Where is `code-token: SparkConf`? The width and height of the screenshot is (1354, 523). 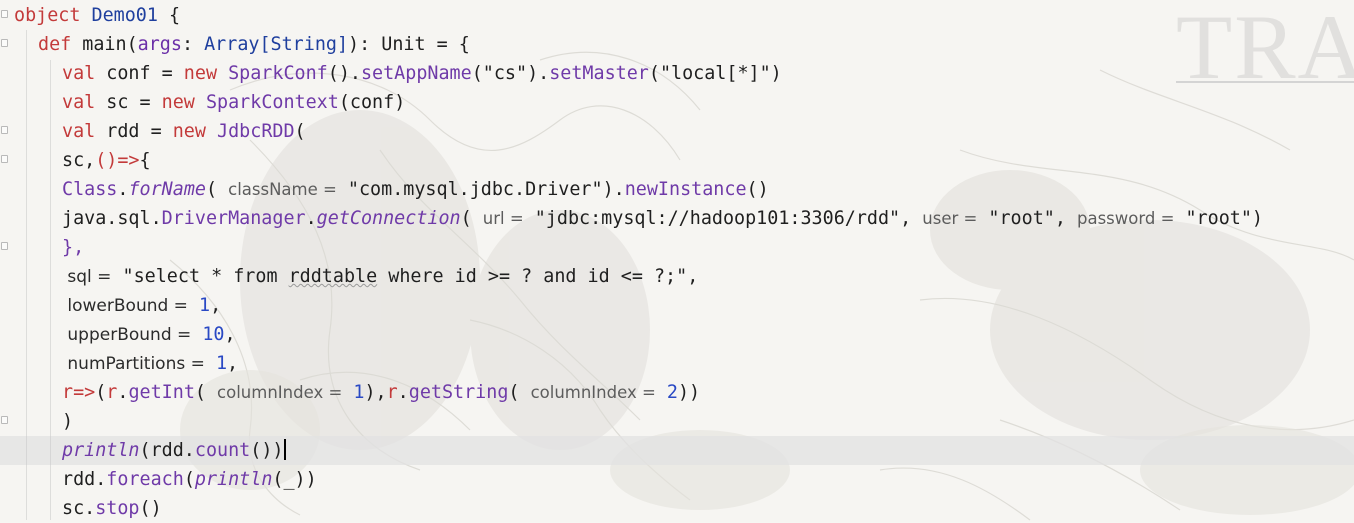 code-token: SparkConf is located at coordinates (278, 73).